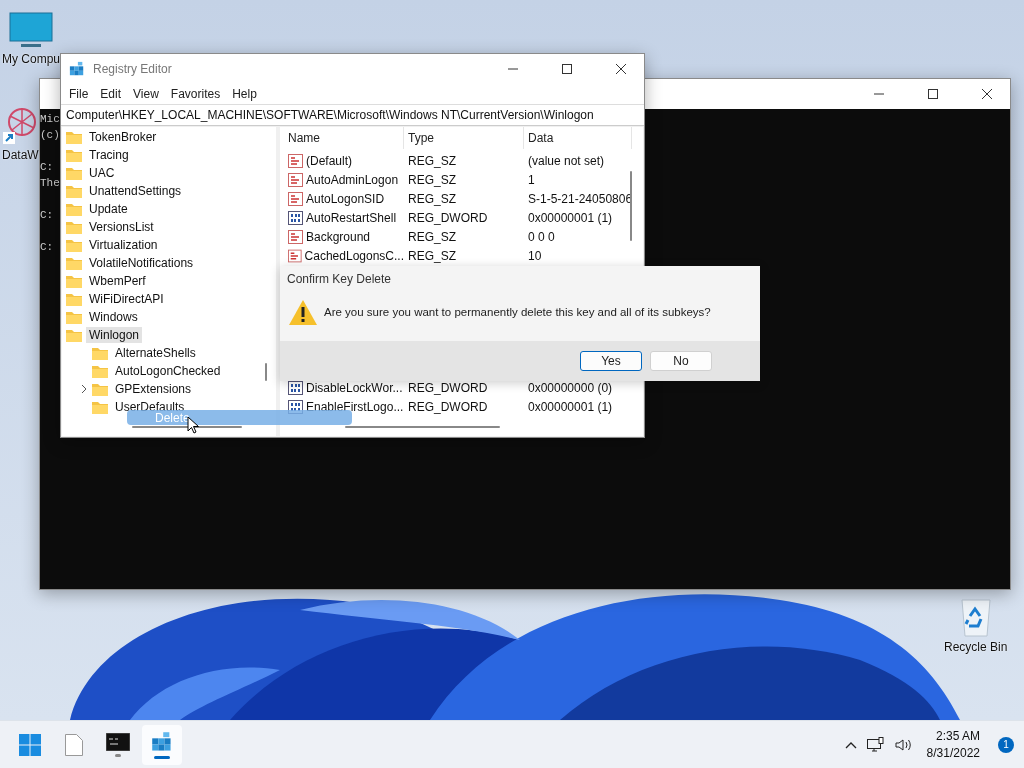 This screenshot has width=1024, height=768. I want to click on console-line: Mic, so click(50, 119).